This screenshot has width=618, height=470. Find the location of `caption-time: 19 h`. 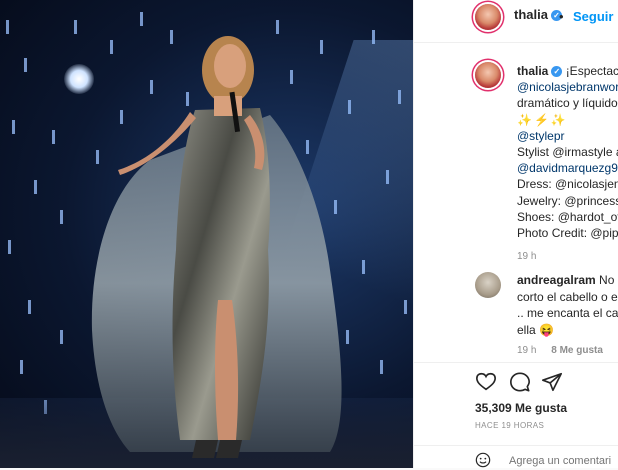

caption-time: 19 h is located at coordinates (567, 257).